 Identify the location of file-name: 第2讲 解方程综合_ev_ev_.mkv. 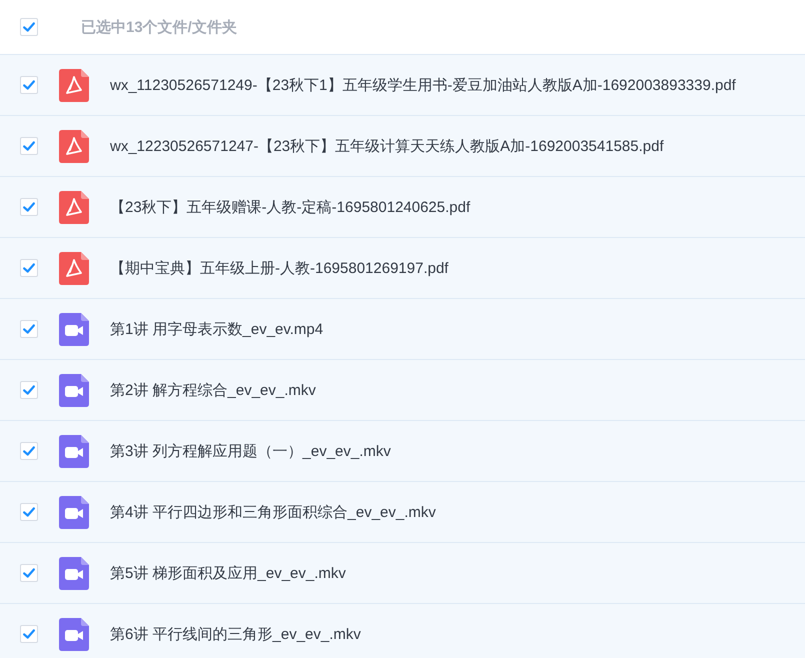
(213, 390).